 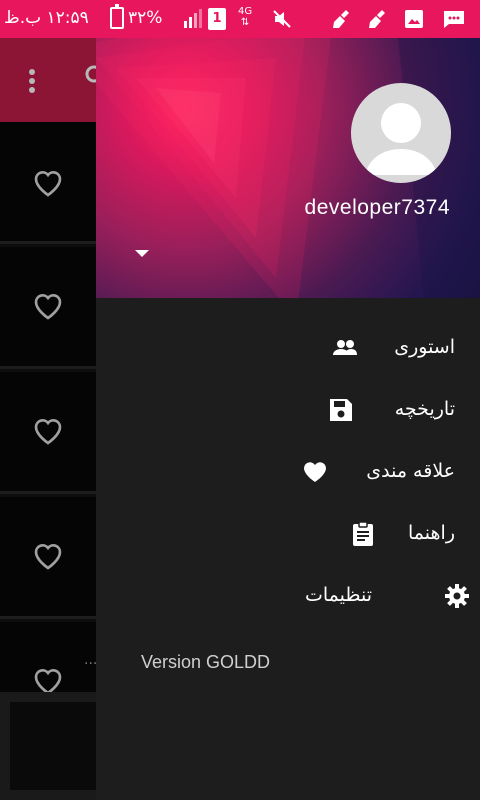 What do you see at coordinates (315, 472) in the screenshot?
I see `heart-icon` at bounding box center [315, 472].